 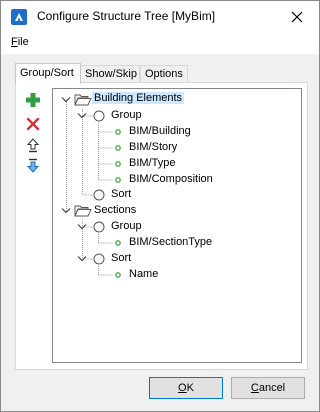 I want to click on tab-group-sort-label: Group/Sort, so click(x=47, y=73).